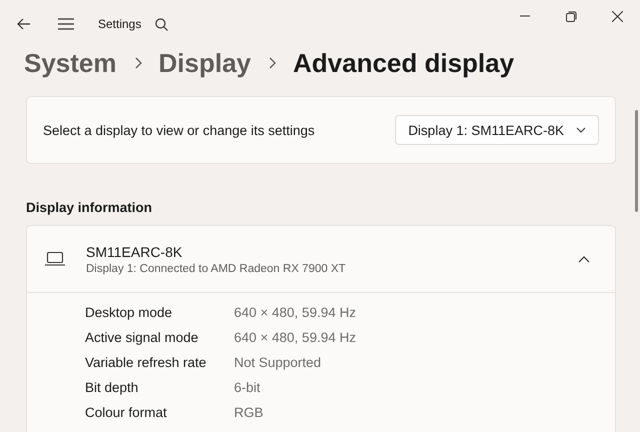 This screenshot has height=432, width=640. What do you see at coordinates (497, 130) in the screenshot?
I see `display-dropdown: Display 1: SM11EARC-8K` at bounding box center [497, 130].